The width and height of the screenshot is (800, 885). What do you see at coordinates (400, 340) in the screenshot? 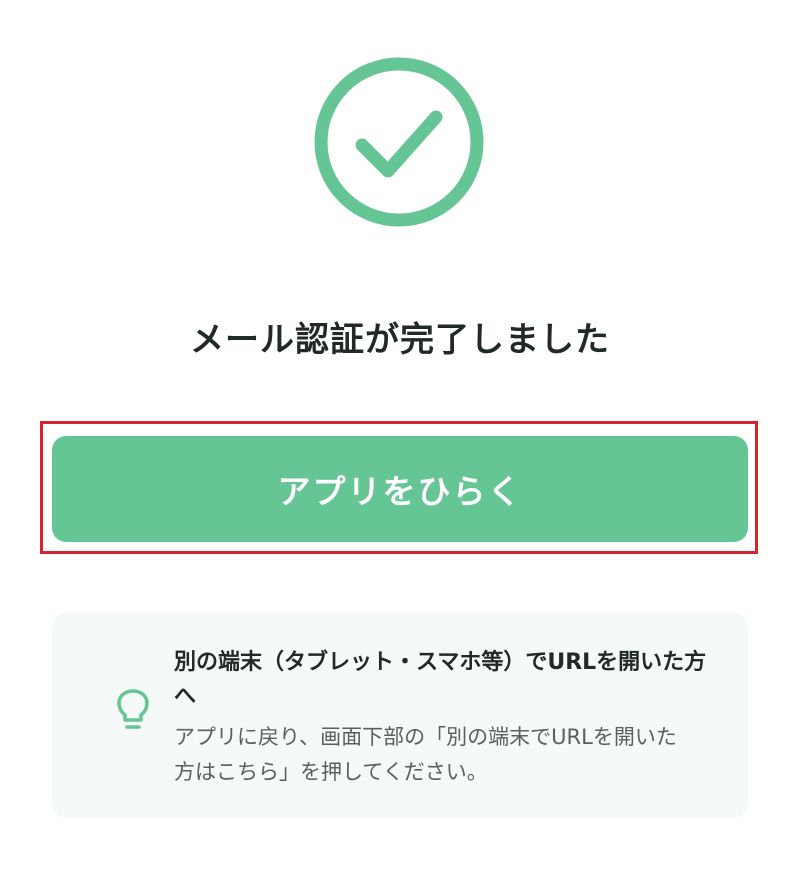
I see `page-title: メール認証が完了しました` at bounding box center [400, 340].